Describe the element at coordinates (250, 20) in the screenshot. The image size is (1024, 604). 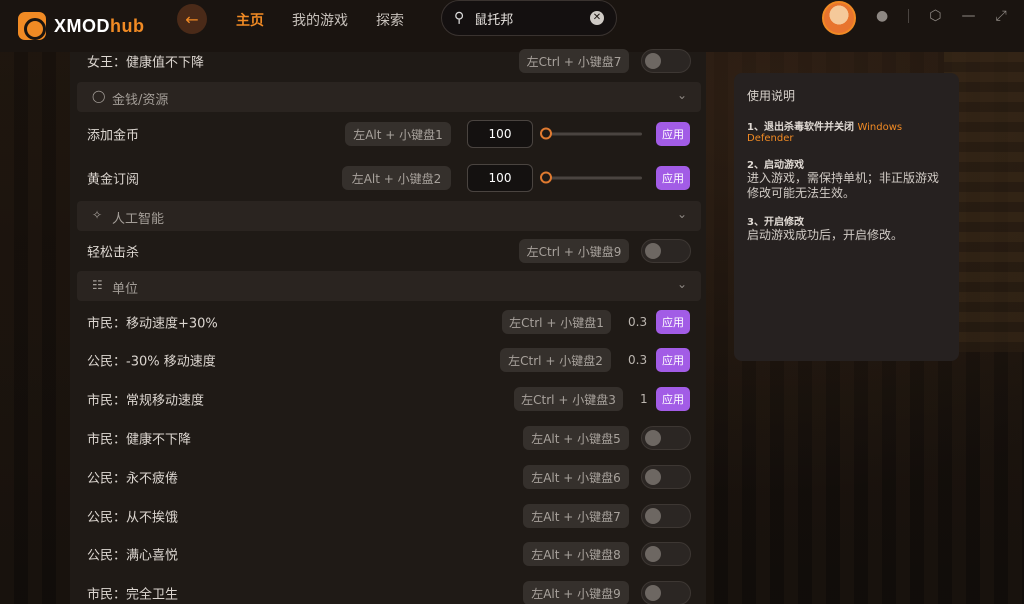
I see `nav-home: 主页` at that location.